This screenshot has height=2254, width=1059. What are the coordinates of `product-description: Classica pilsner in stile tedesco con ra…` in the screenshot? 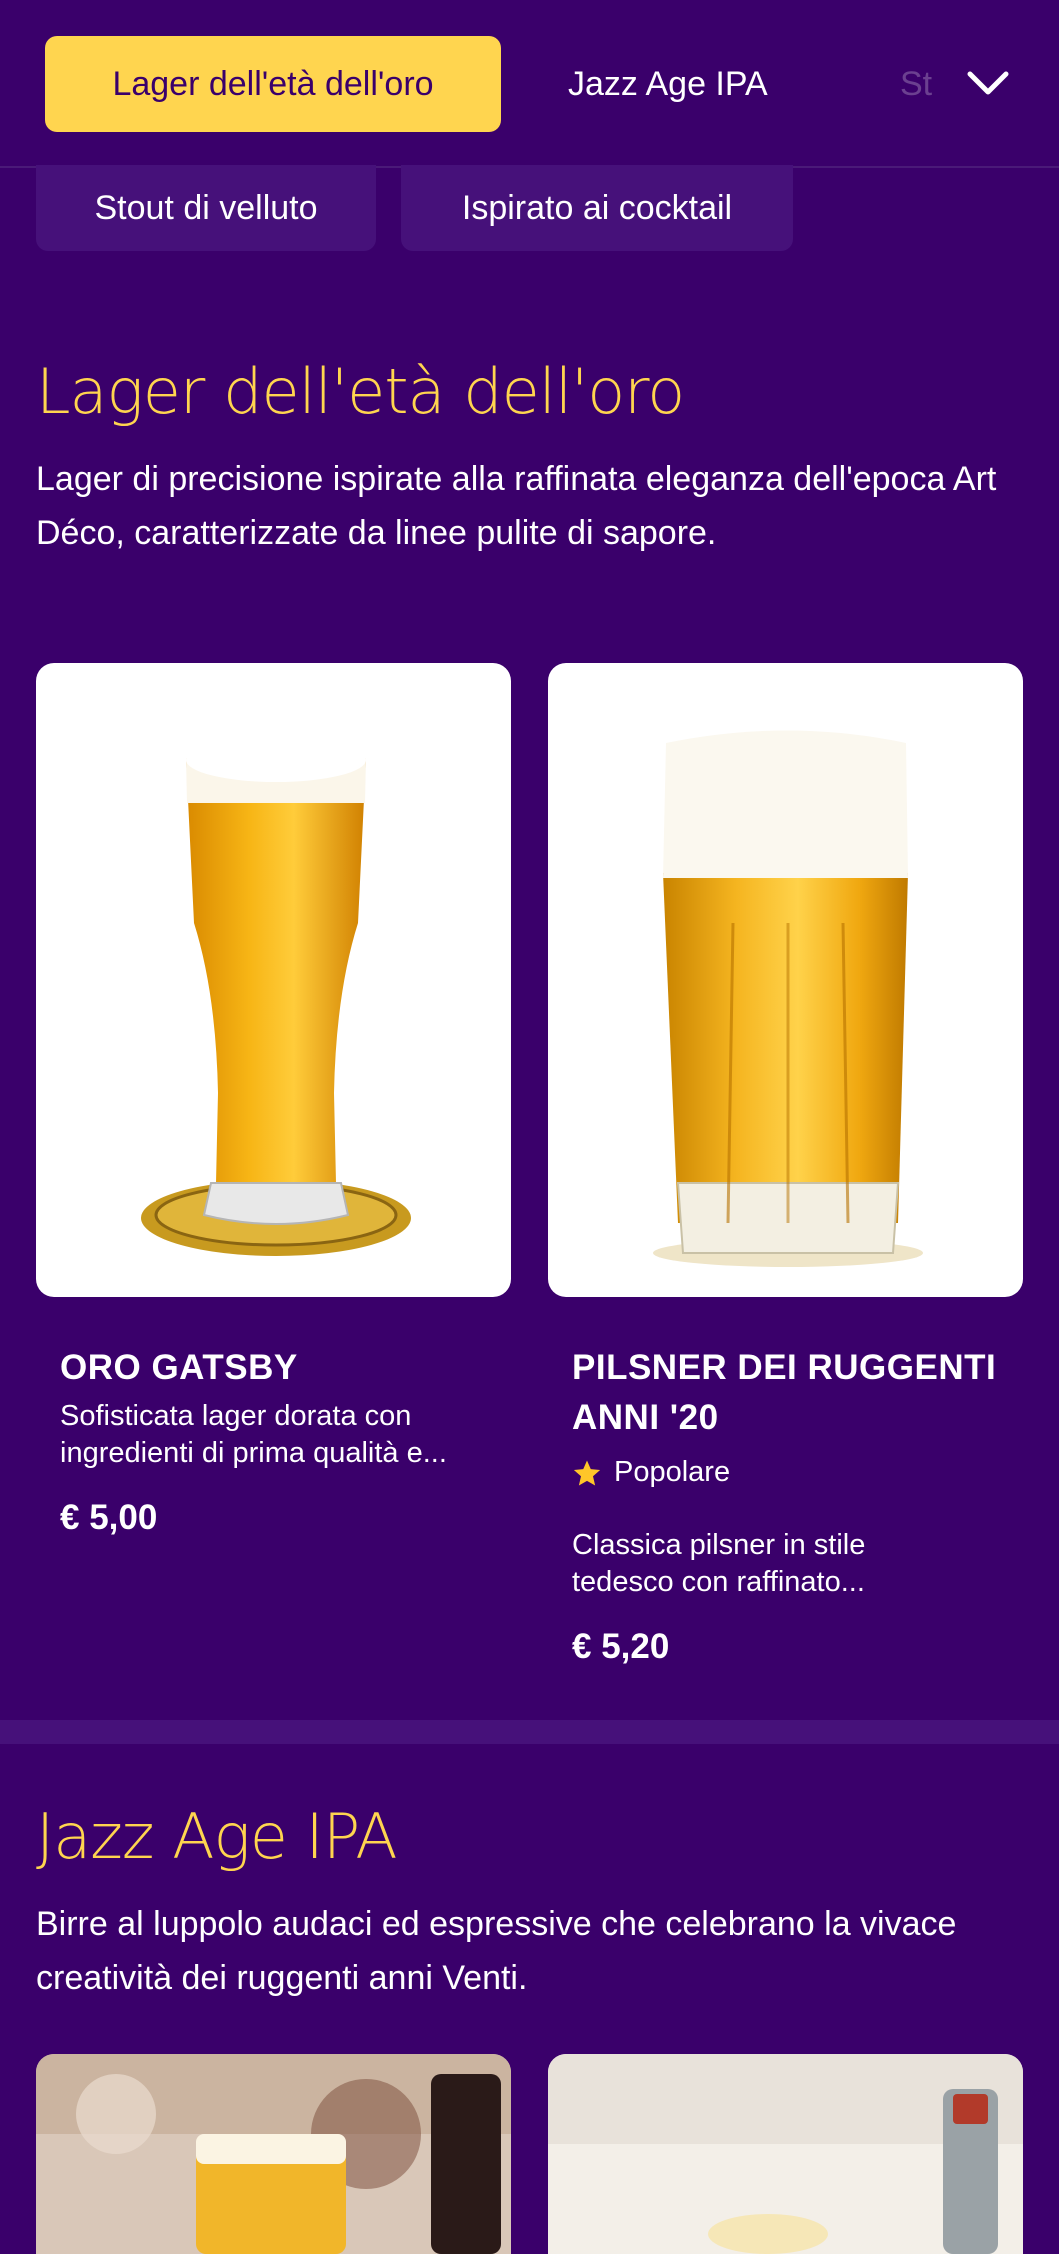 It's located at (719, 1563).